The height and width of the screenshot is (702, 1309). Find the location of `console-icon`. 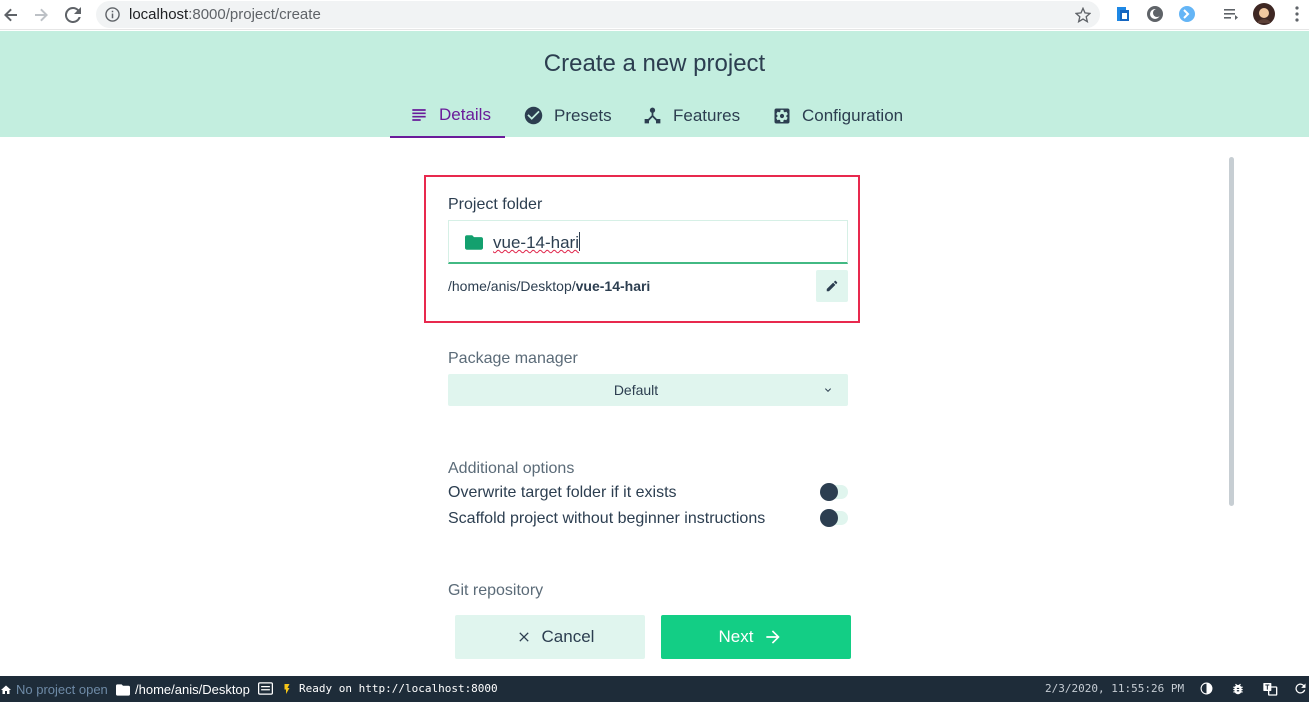

console-icon is located at coordinates (265, 688).